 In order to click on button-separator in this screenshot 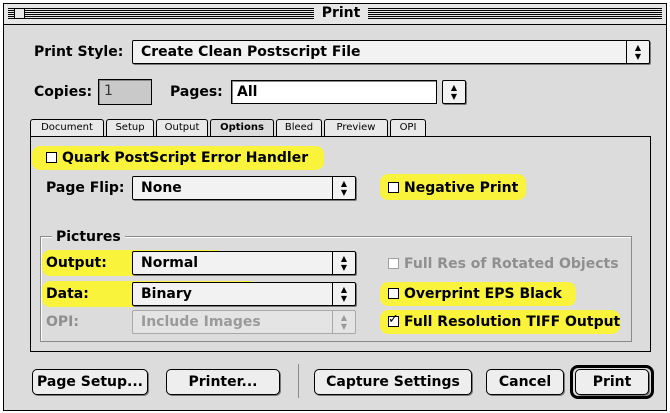, I will do `click(298, 381)`.